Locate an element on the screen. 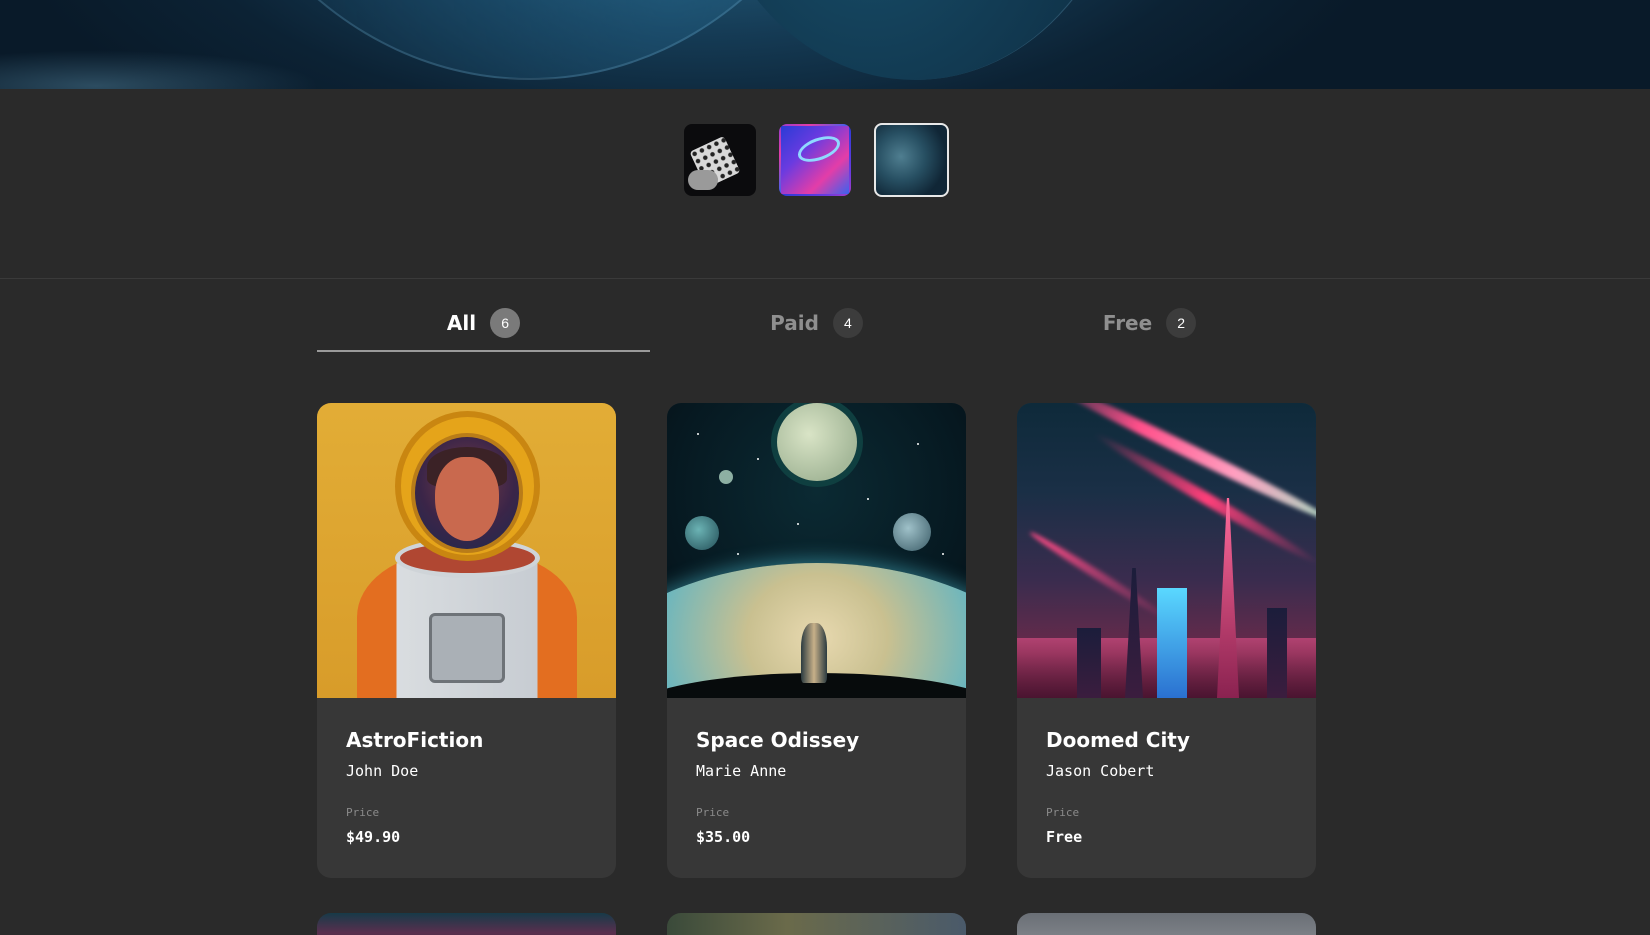  astronaut-chest-panel is located at coordinates (467, 648).